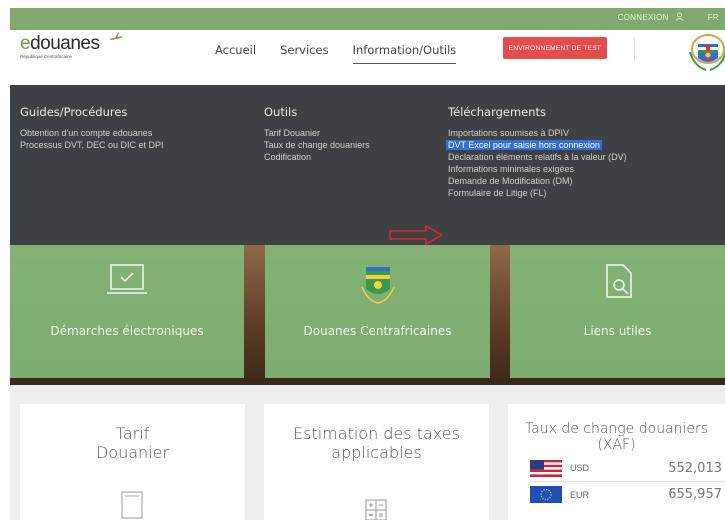 This screenshot has width=725, height=520. What do you see at coordinates (92, 145) in the screenshot?
I see `menu-item: Processus DVT, DEC ou DIC et DPI` at bounding box center [92, 145].